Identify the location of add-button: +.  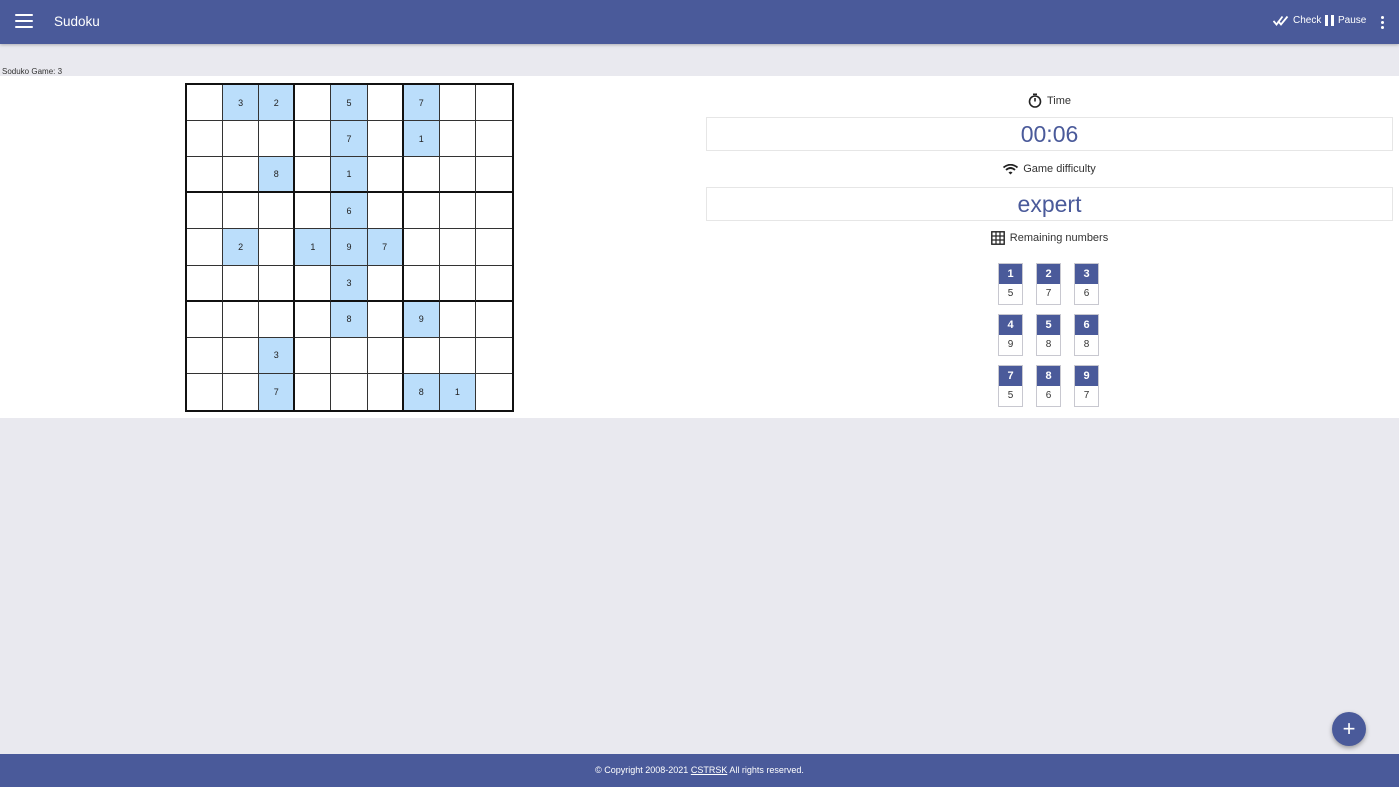
(1349, 729).